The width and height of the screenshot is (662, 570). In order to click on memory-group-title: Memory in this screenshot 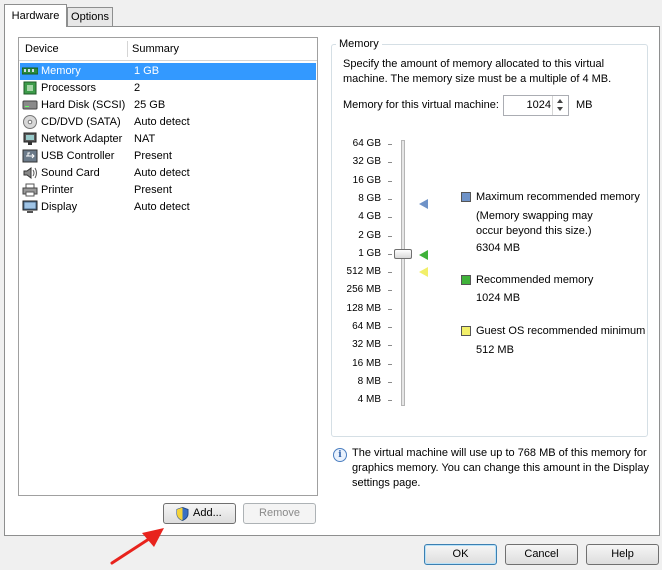, I will do `click(359, 44)`.